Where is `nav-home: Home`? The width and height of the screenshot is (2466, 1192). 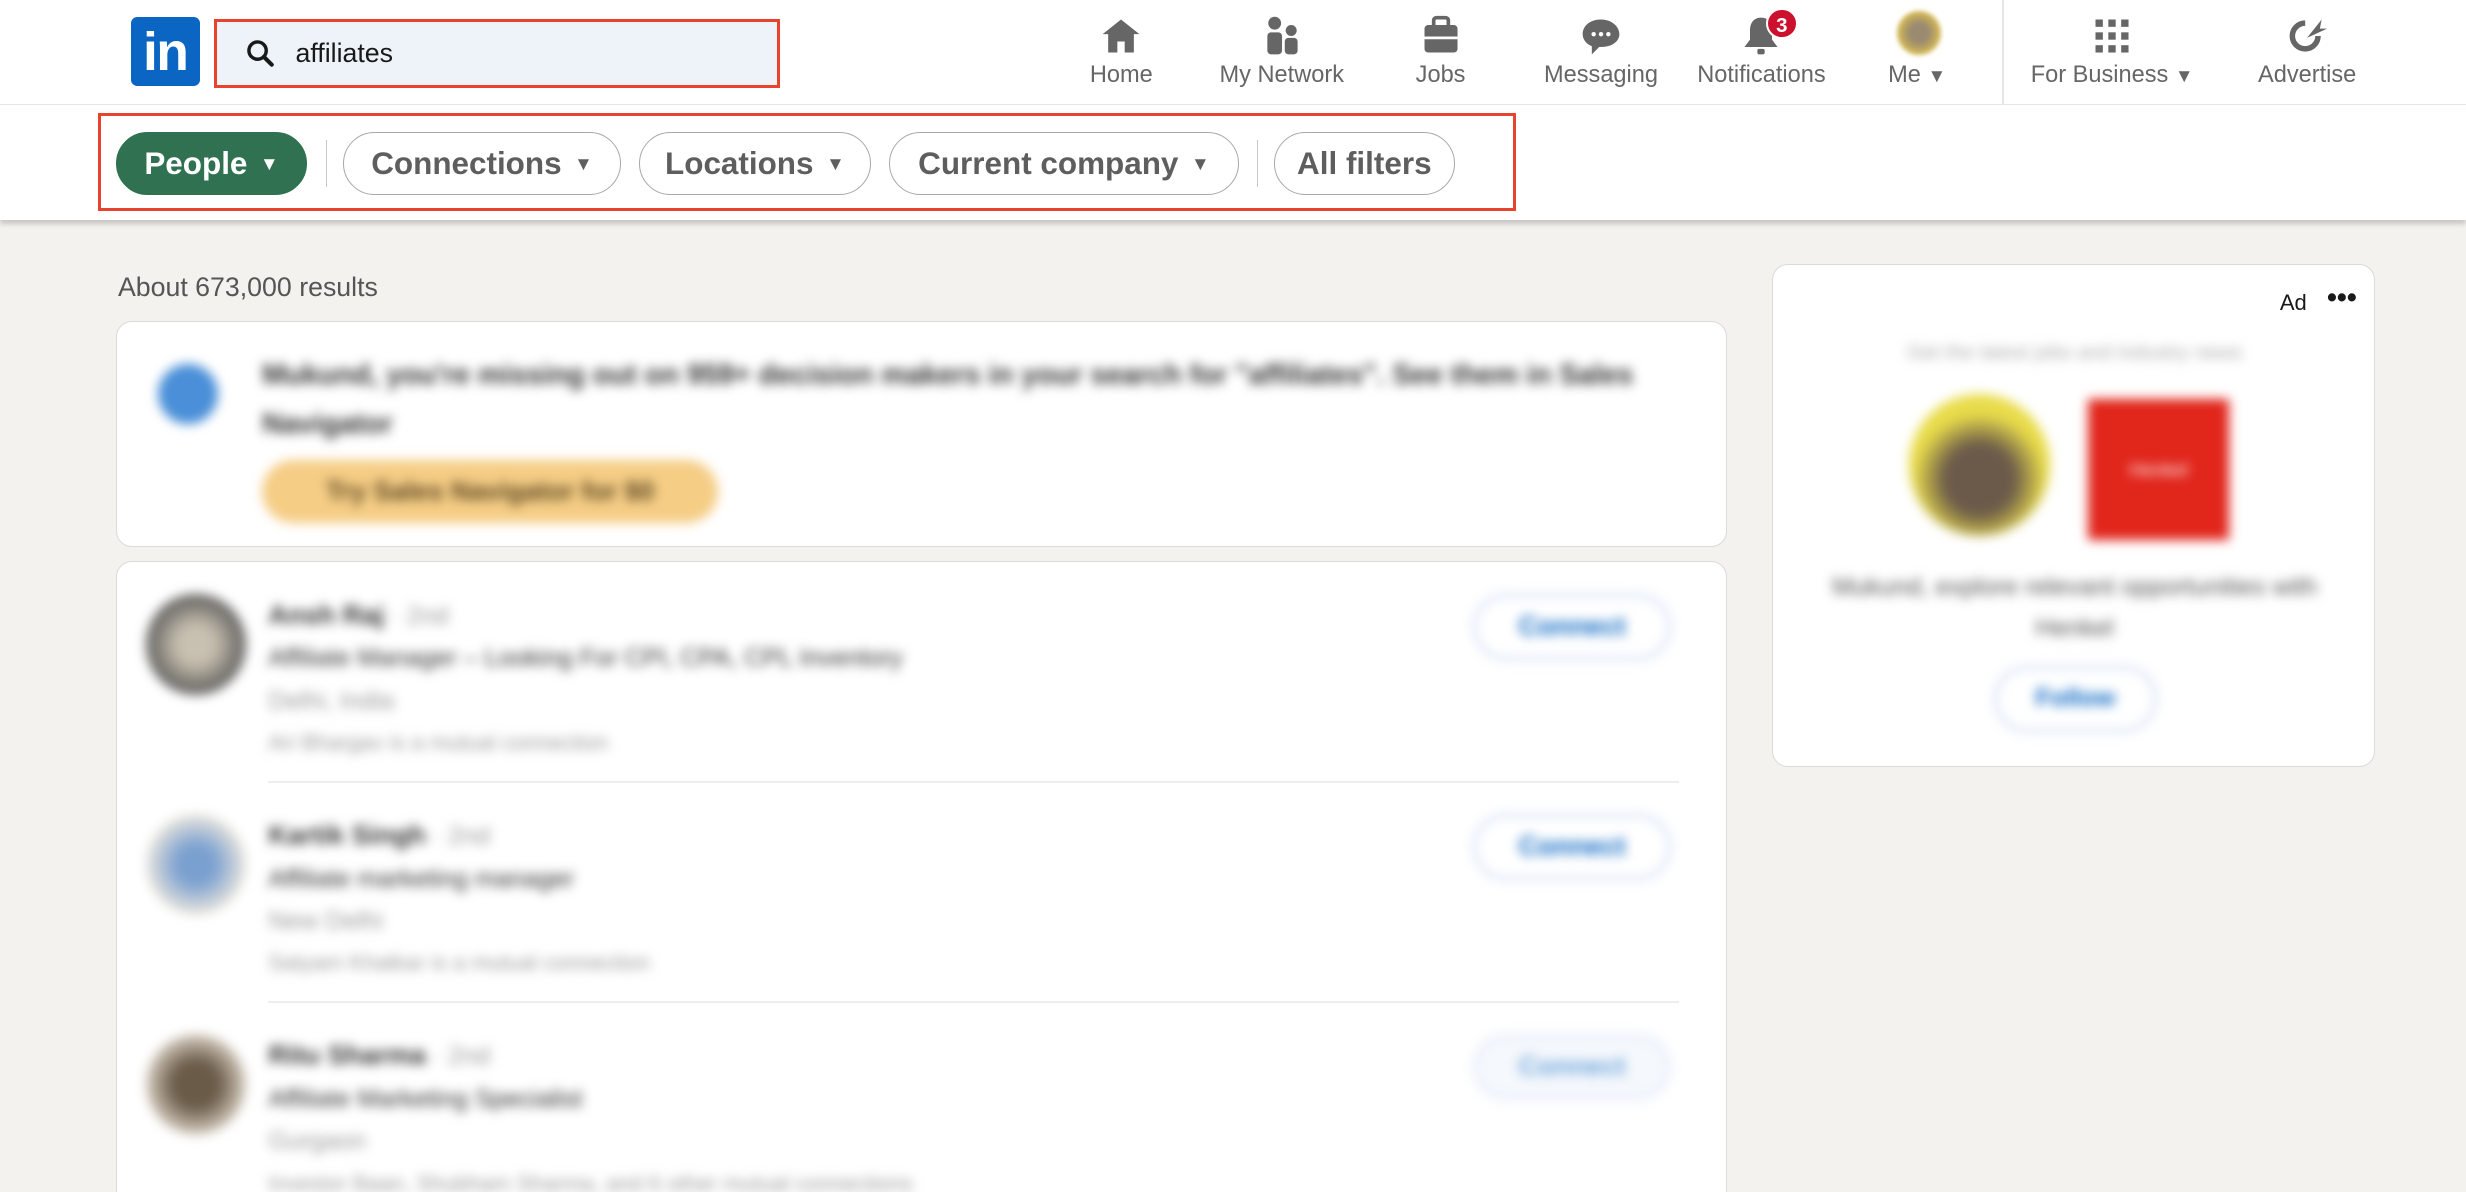 nav-home: Home is located at coordinates (1121, 52).